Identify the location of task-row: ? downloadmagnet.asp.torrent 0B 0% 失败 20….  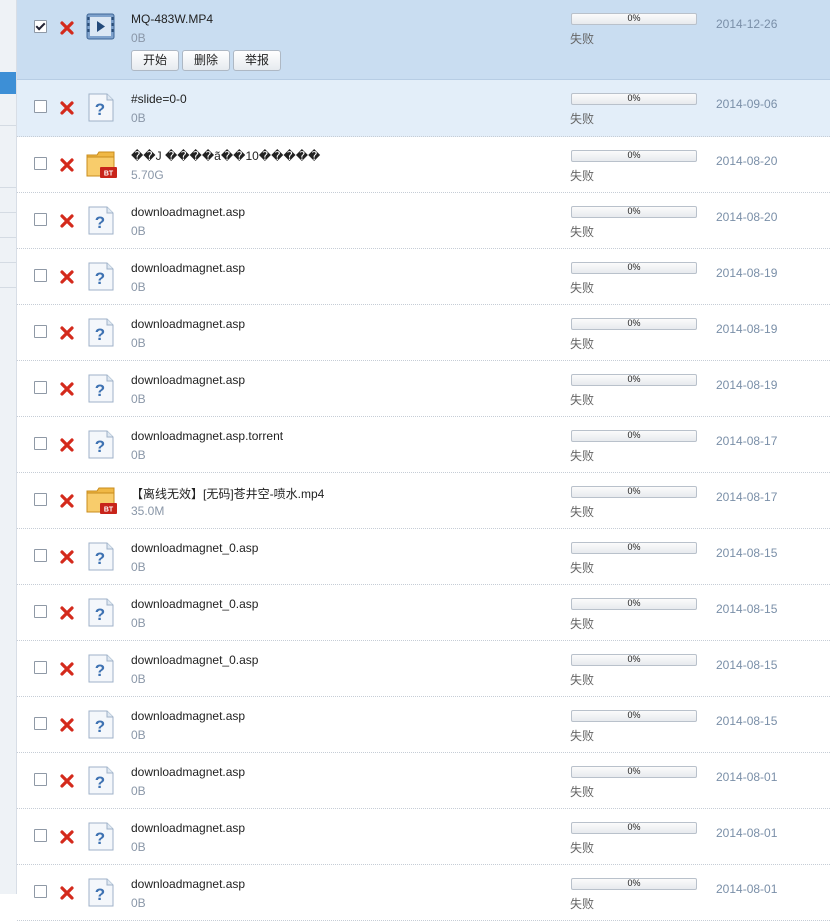
(423, 445).